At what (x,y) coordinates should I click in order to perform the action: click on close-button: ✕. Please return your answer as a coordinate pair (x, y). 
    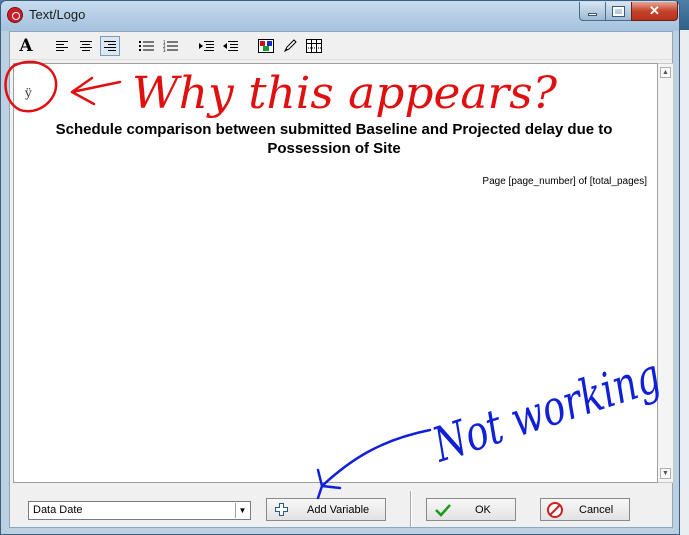
    Looking at the image, I should click on (654, 11).